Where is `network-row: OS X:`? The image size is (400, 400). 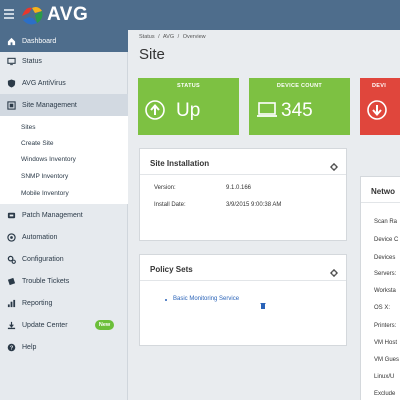 network-row: OS X: is located at coordinates (382, 308).